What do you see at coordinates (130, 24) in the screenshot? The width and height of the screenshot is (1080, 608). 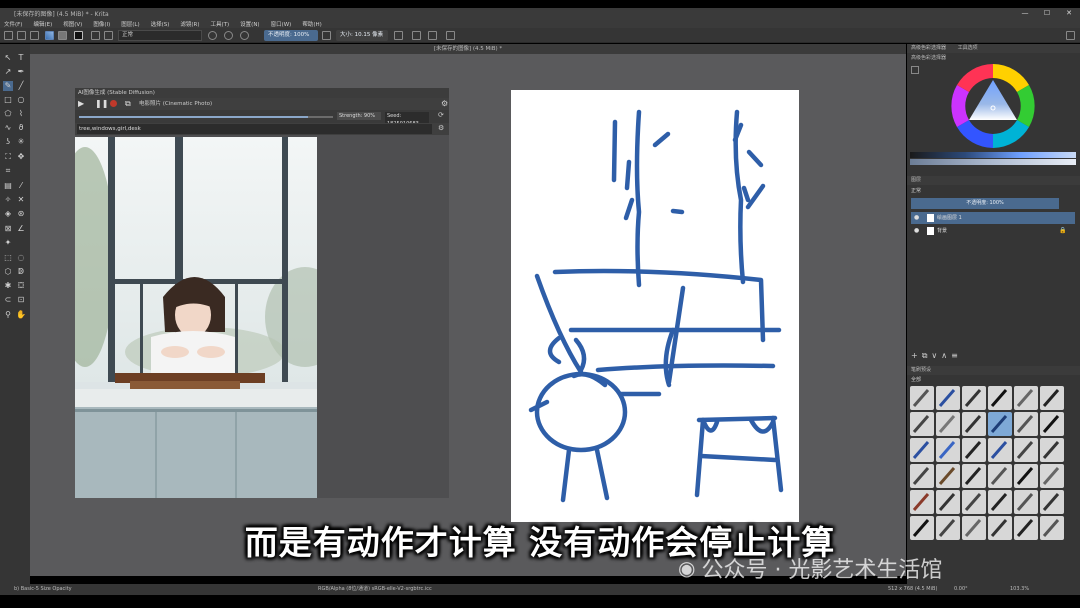 I see `menu-layer: 图层(L)` at bounding box center [130, 24].